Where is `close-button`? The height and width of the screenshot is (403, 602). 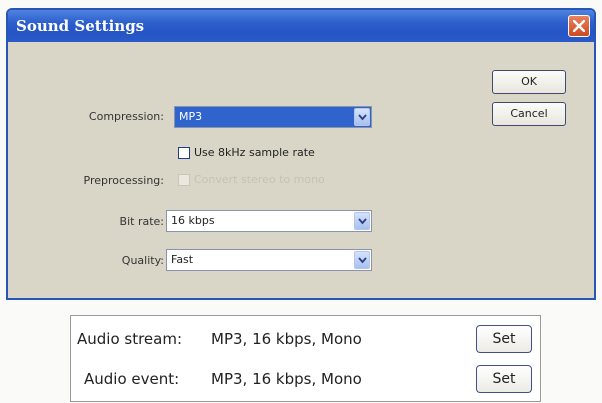
close-button is located at coordinates (579, 26).